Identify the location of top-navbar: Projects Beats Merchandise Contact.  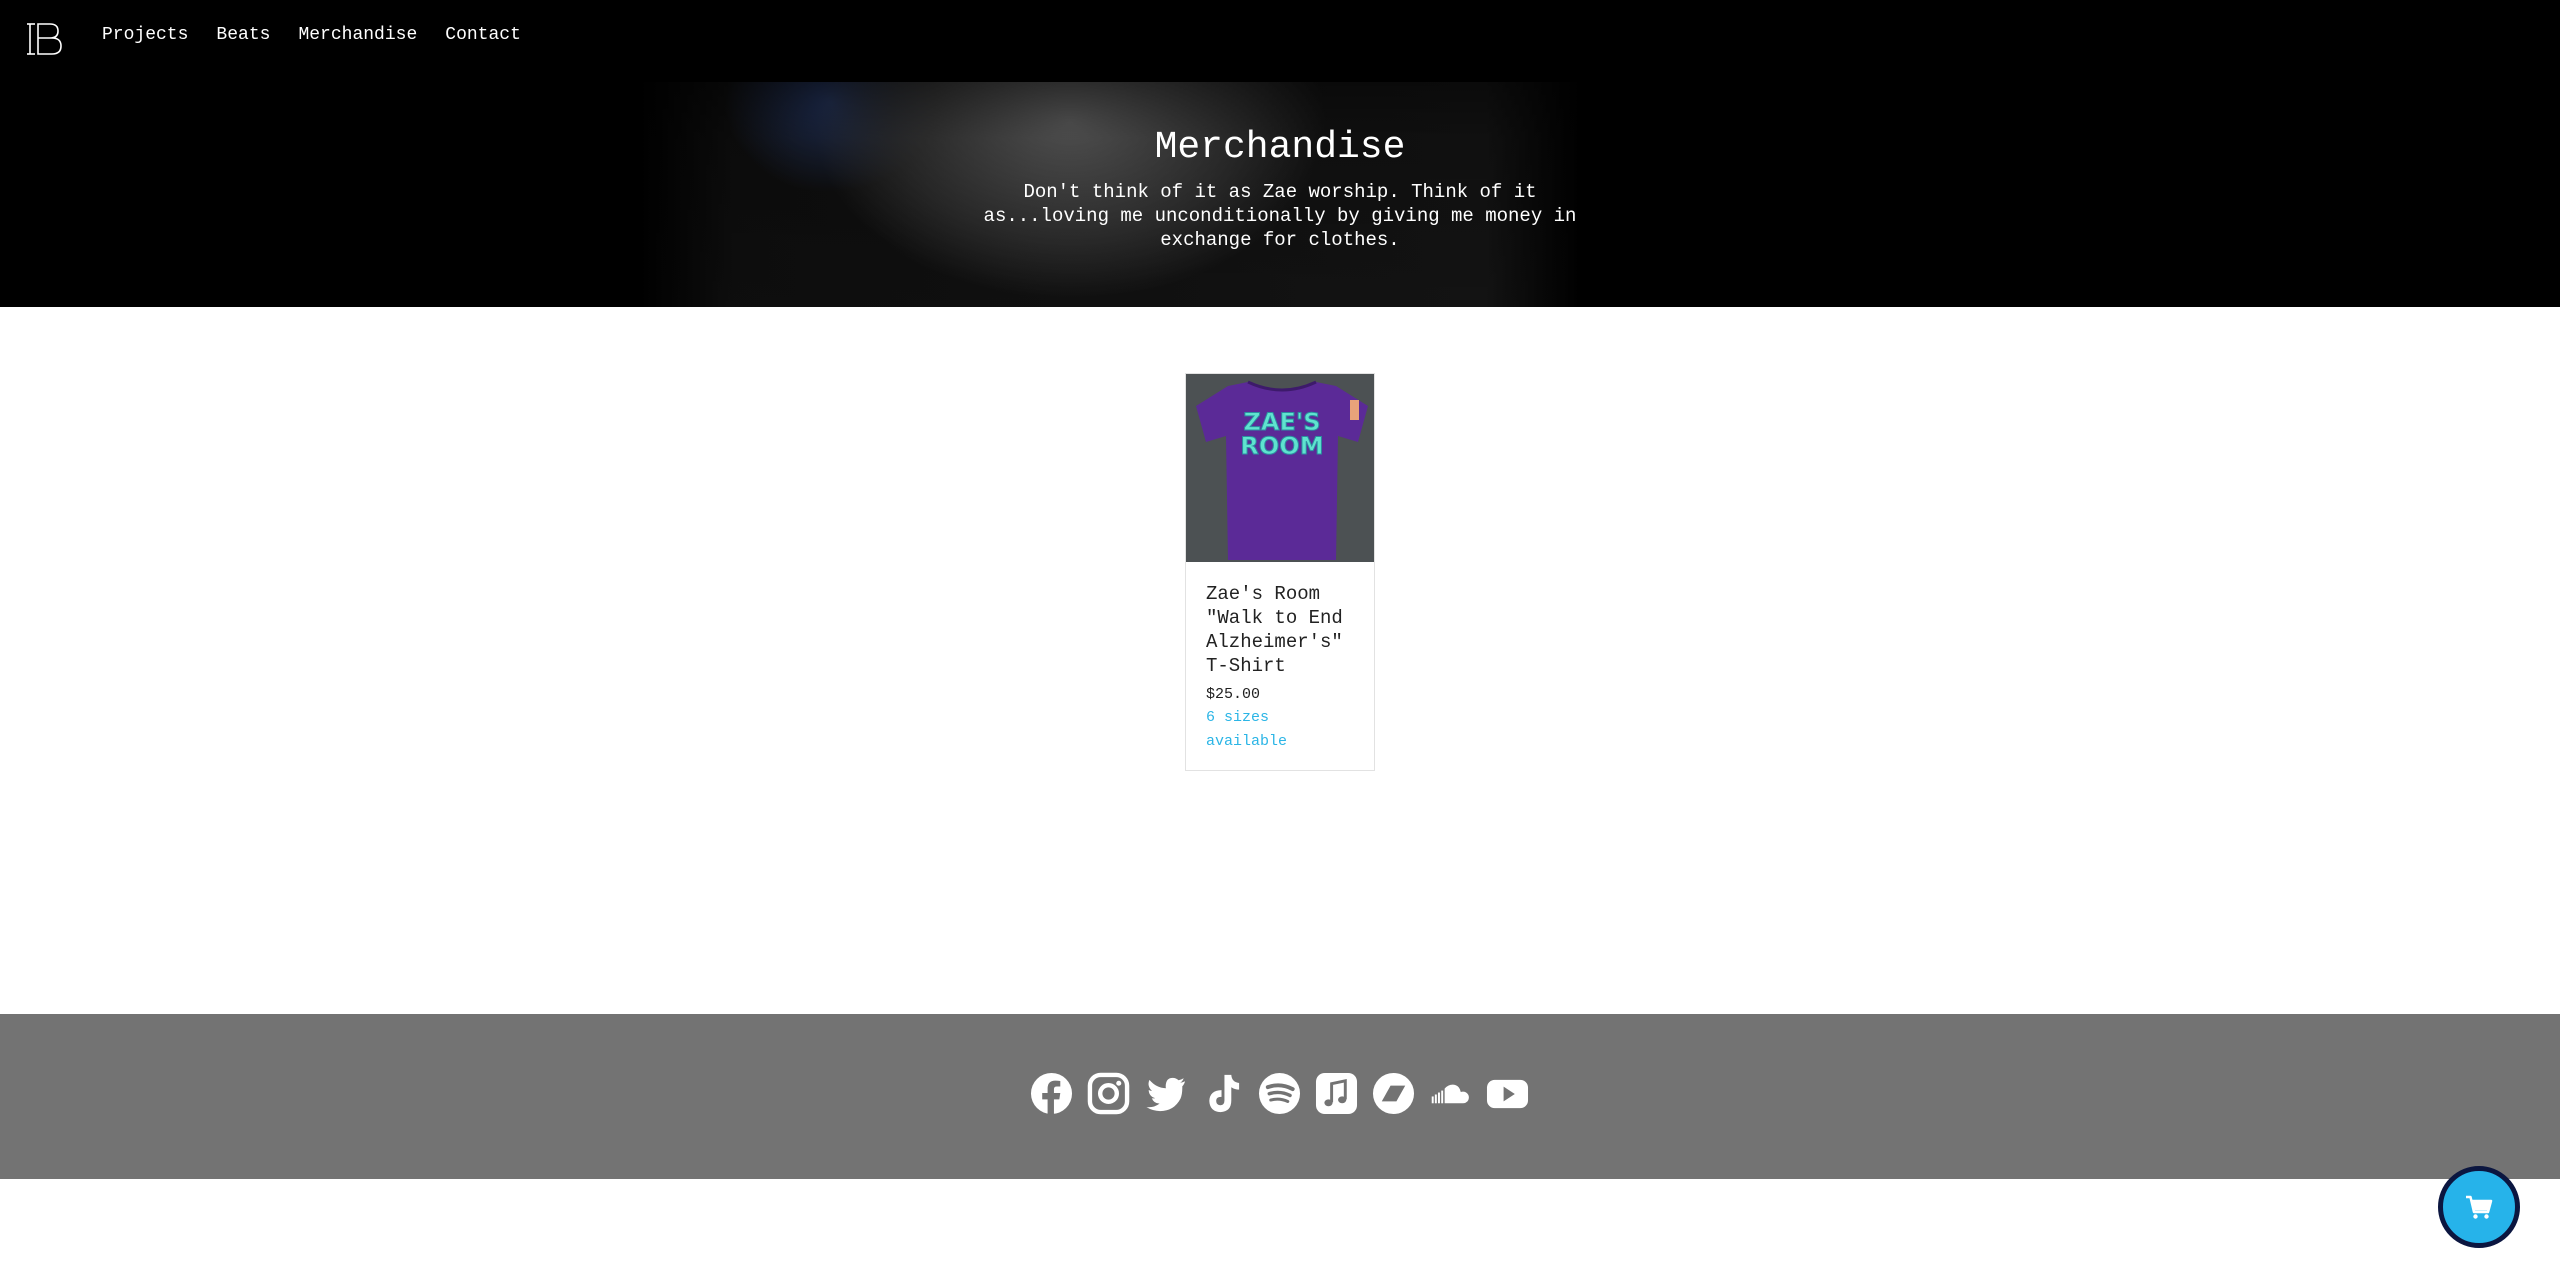
(1280, 37).